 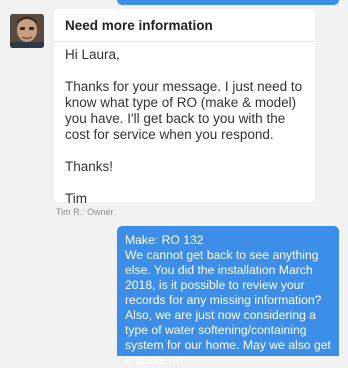 I want to click on message-greeting: Hi Laura,, so click(x=92, y=54).